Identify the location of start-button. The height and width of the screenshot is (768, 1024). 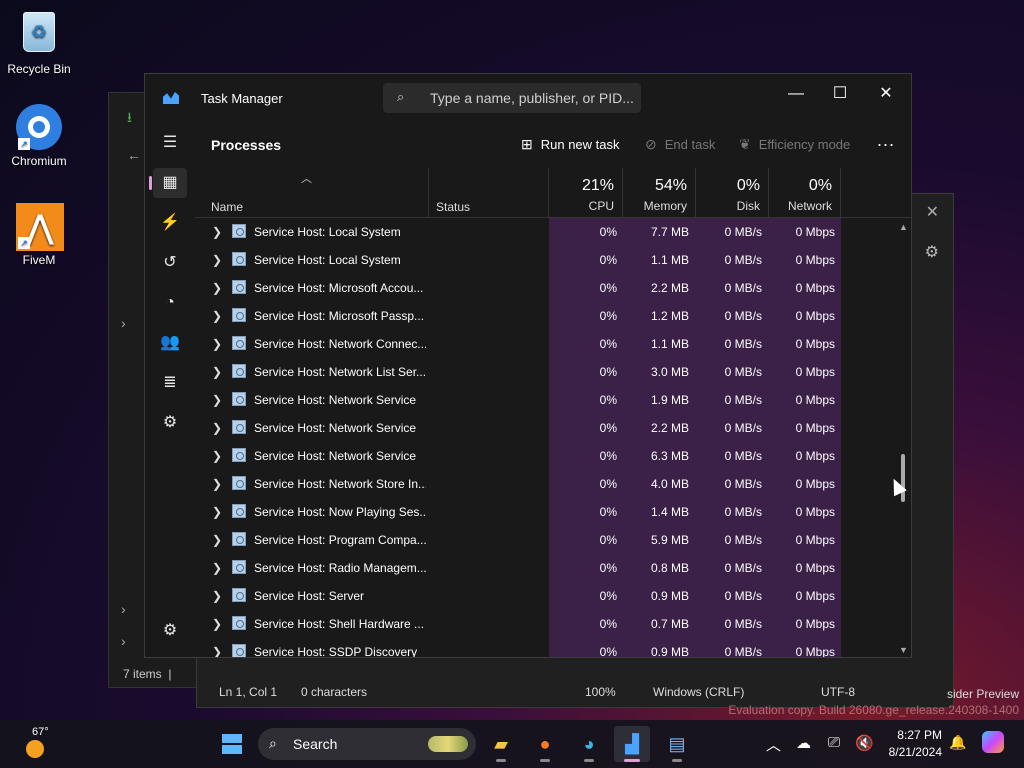
(232, 744).